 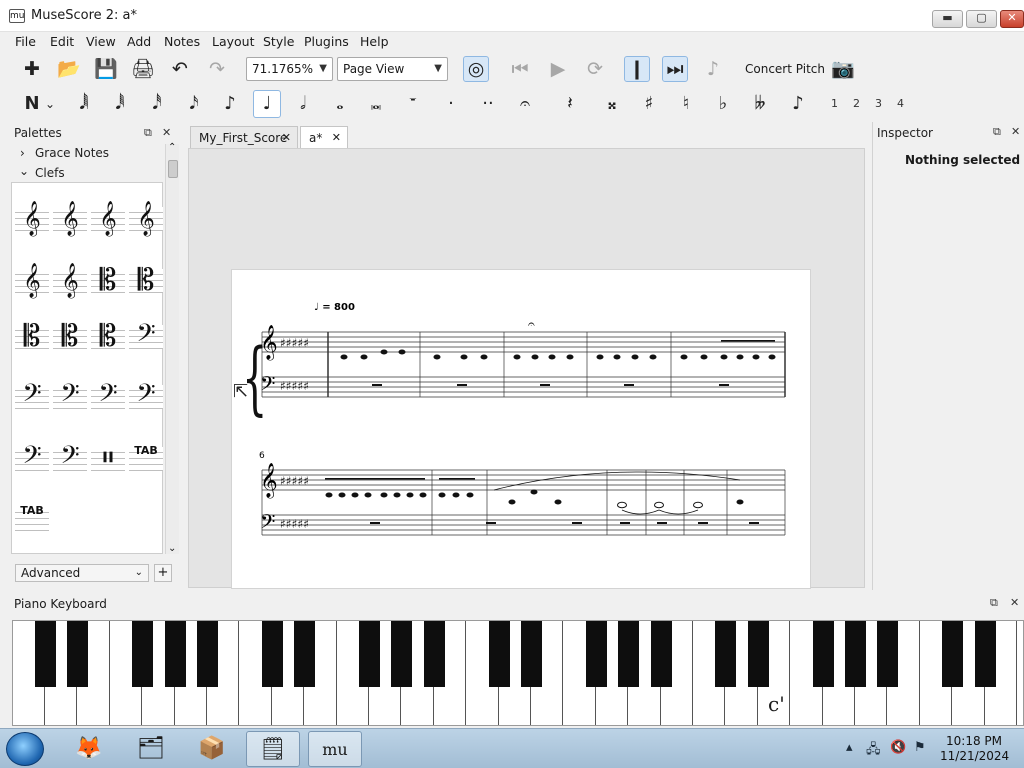 I want to click on action-center-flag-icon: ⚑, so click(x=920, y=747).